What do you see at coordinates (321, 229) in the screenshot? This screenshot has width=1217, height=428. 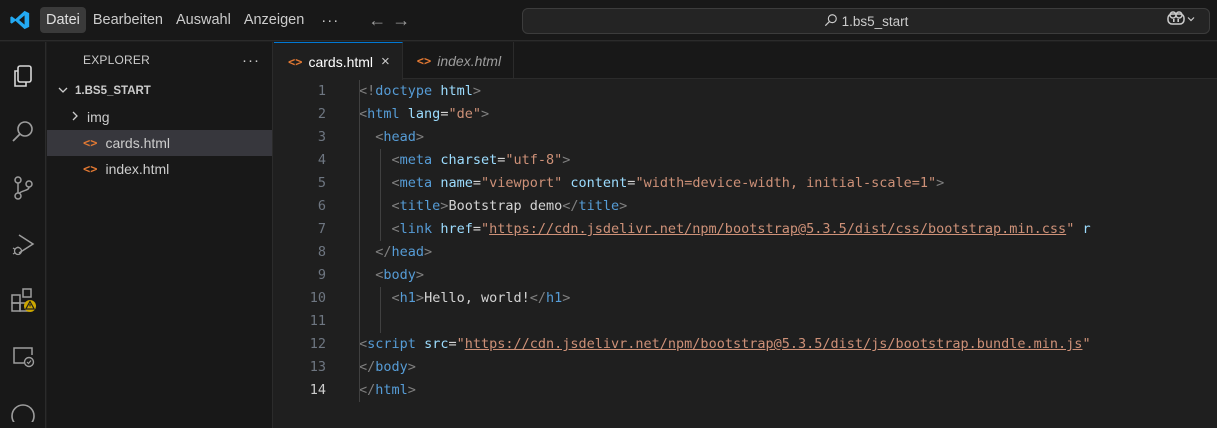 I see `line-number: 7` at bounding box center [321, 229].